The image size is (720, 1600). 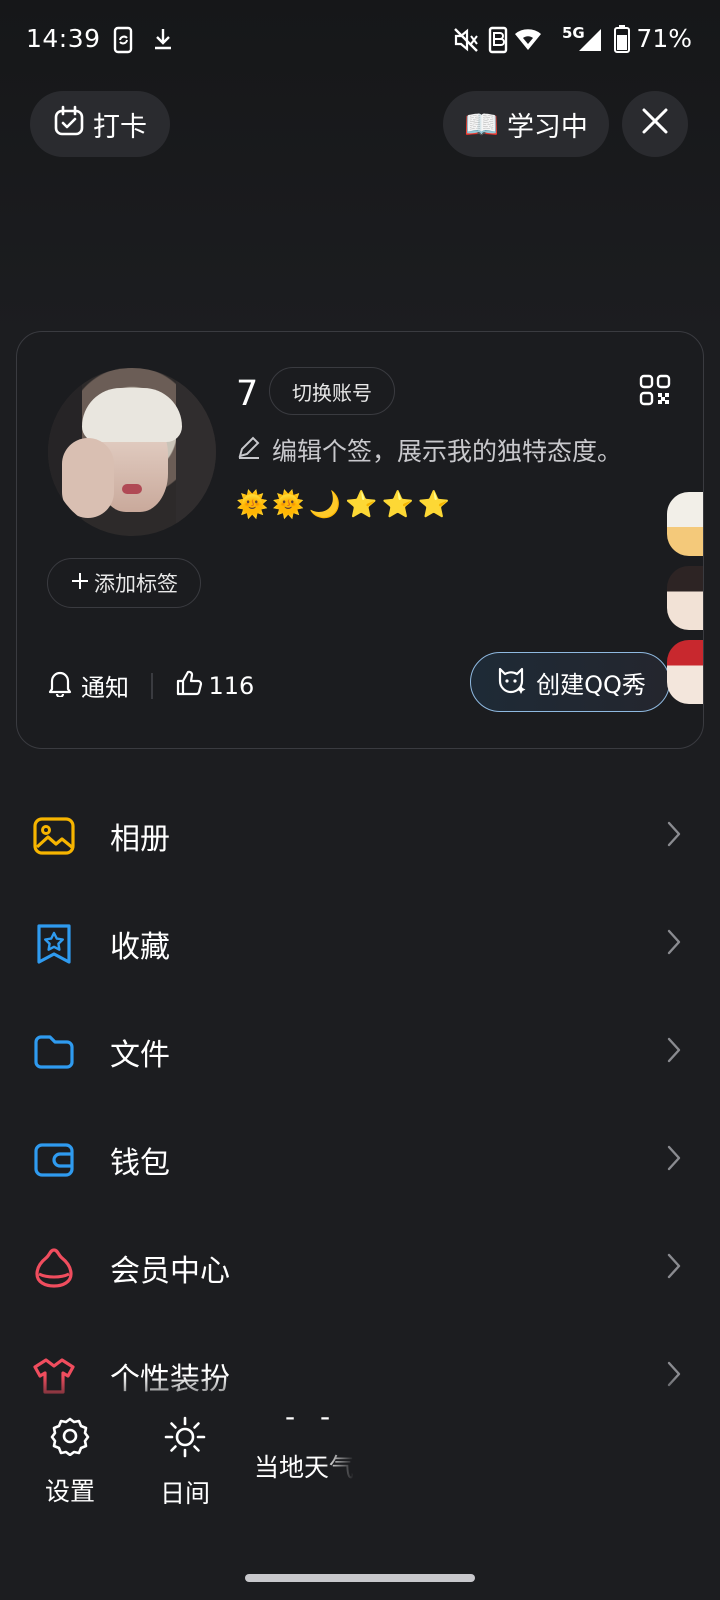 I want to click on open-book-icon: 📖, so click(x=481, y=124).